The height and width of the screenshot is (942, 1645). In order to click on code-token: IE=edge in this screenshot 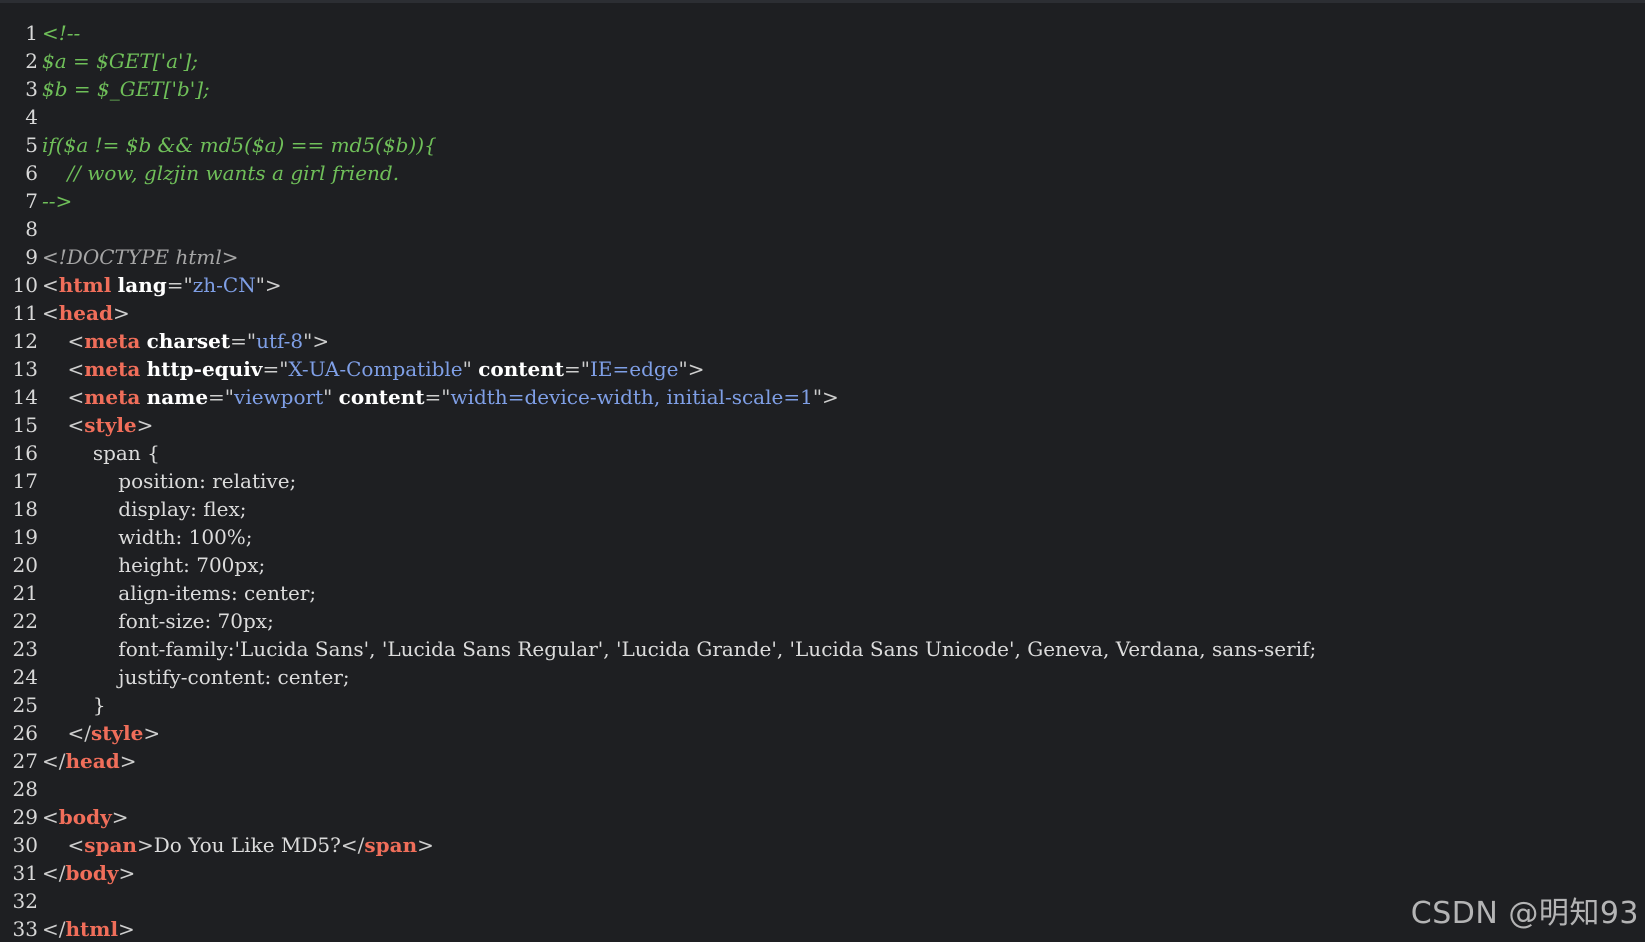, I will do `click(634, 369)`.